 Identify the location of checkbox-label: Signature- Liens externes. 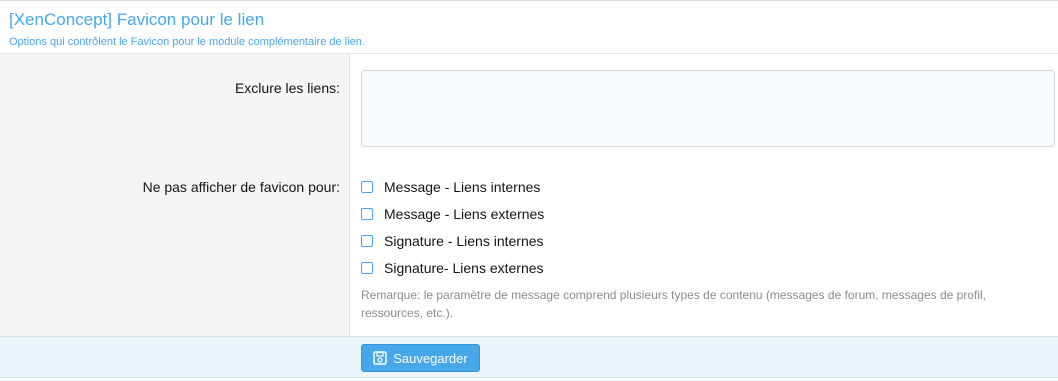
(464, 268).